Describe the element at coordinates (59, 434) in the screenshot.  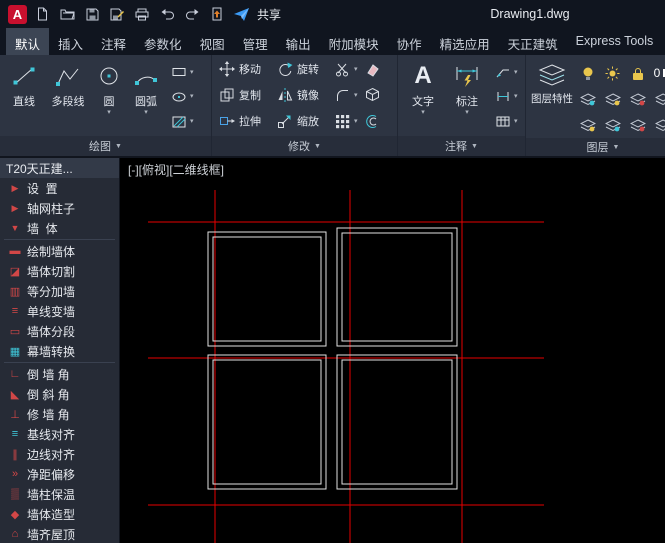
I see `palette-item-baseline-align: ≡ 基线对齐` at that location.